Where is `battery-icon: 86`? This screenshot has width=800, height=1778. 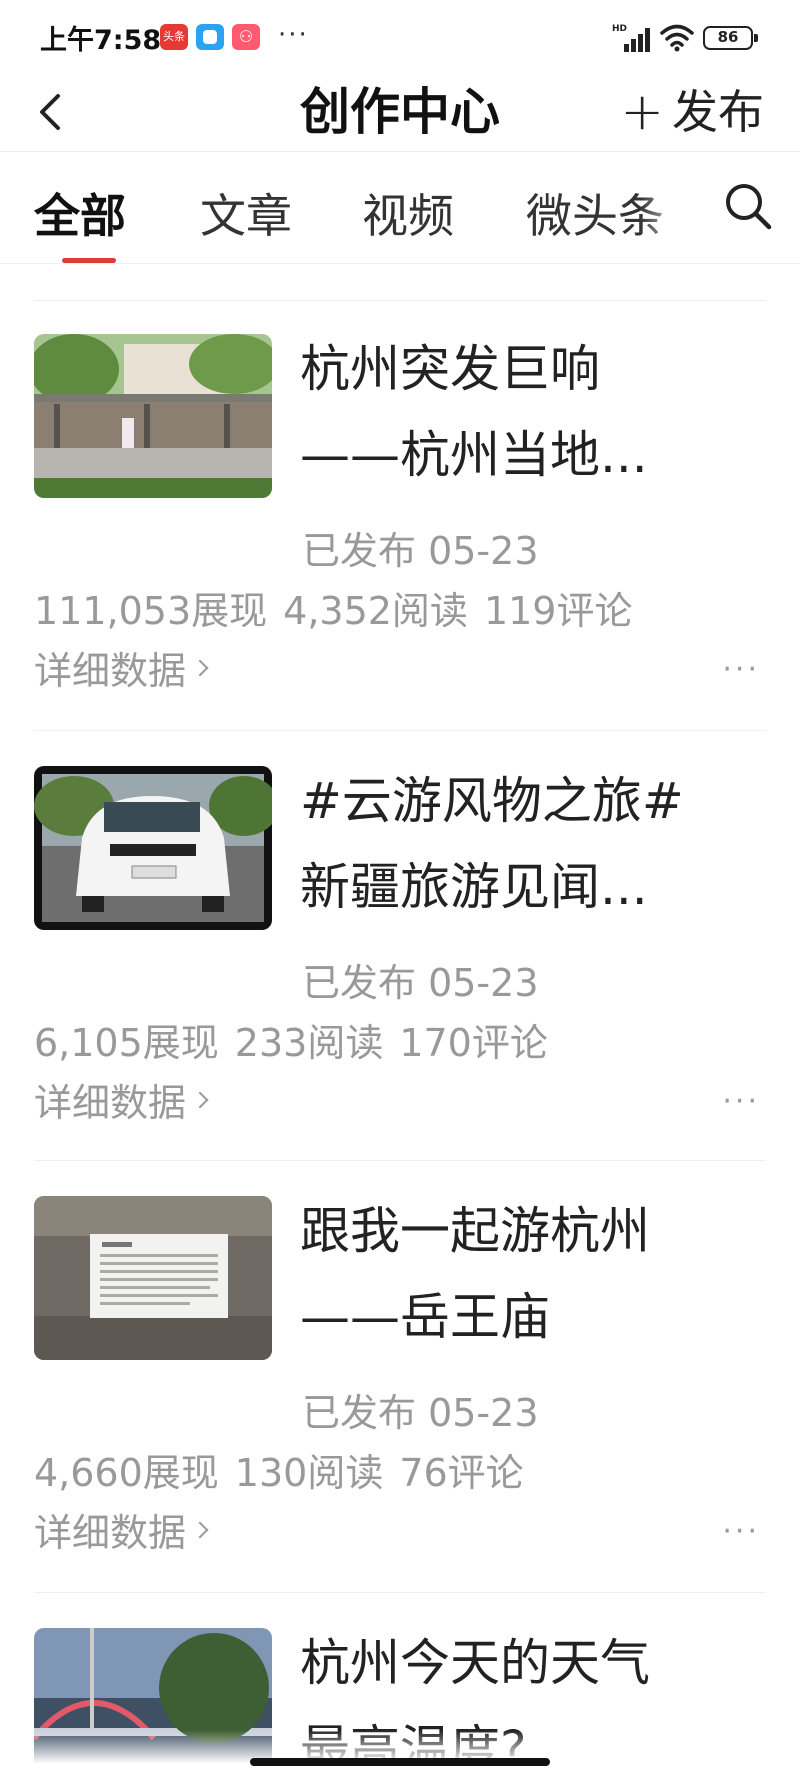
battery-icon: 86 is located at coordinates (730, 38).